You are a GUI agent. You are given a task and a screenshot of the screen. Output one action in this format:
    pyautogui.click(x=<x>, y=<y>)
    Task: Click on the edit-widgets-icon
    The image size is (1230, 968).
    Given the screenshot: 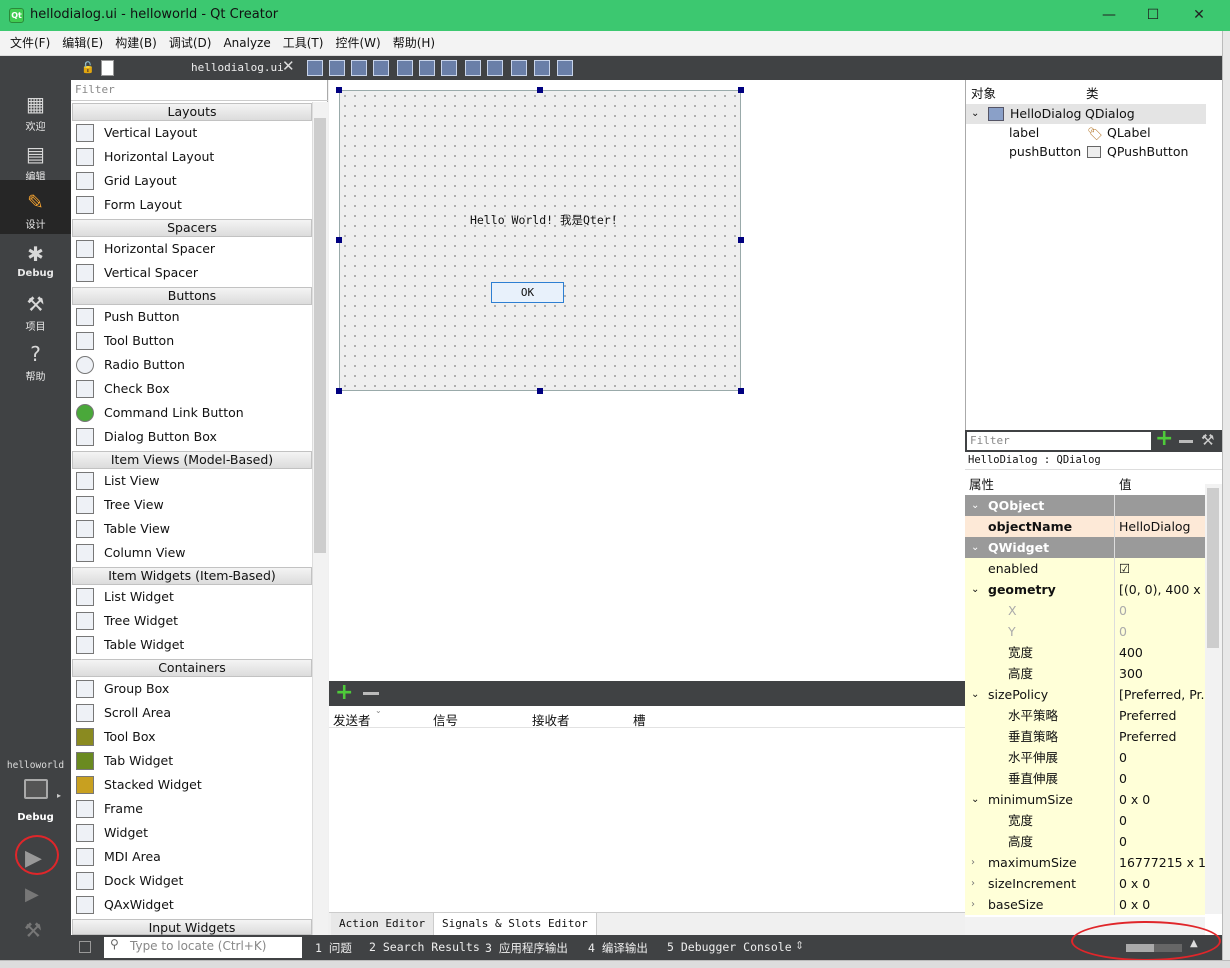 What is the action you would take?
    pyautogui.click(x=315, y=68)
    